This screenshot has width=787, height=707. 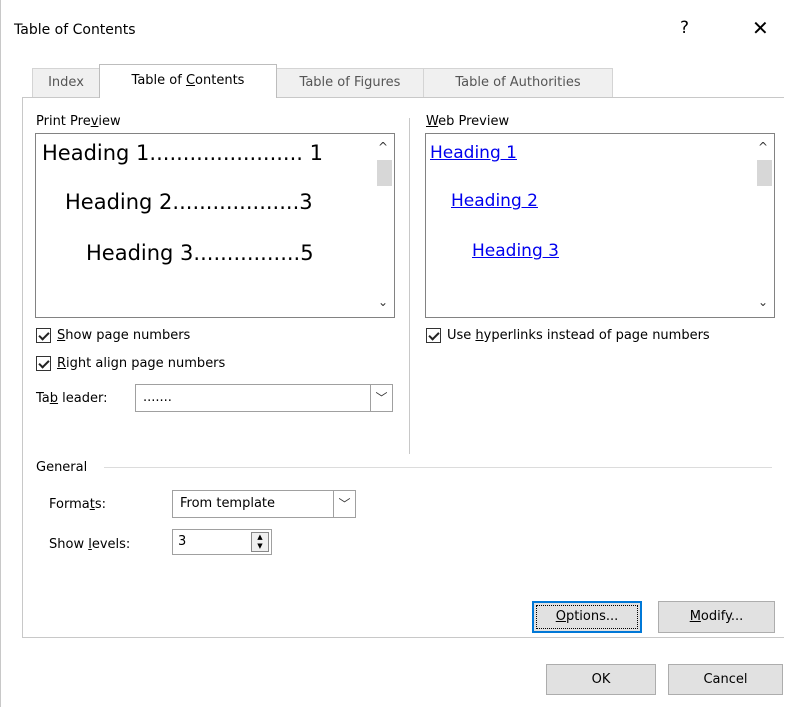 I want to click on web-preview-scrollbar: ^ ⌄, so click(x=764, y=225).